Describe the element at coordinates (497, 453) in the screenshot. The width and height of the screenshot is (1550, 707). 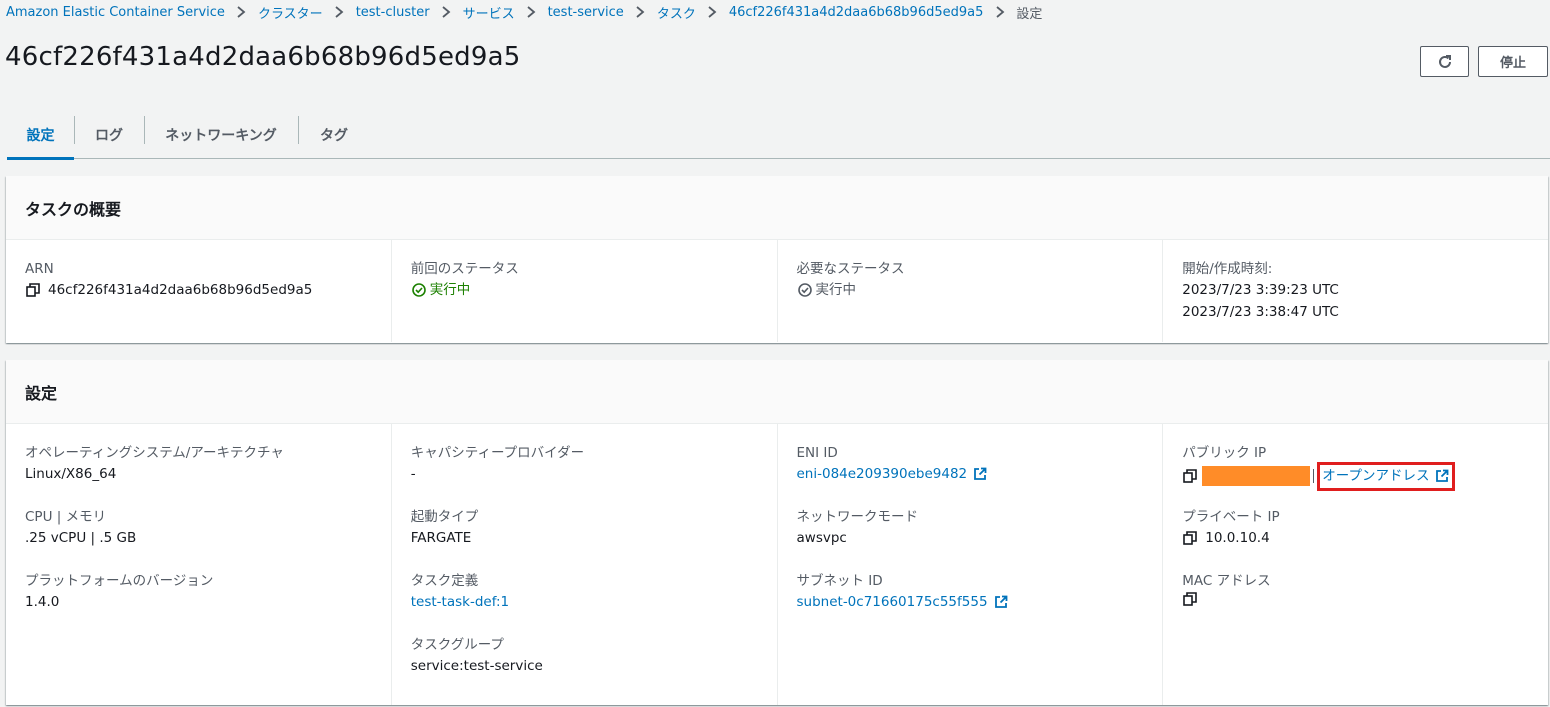
I see `capacity-provider-label: キャパシティープロバイダー` at that location.